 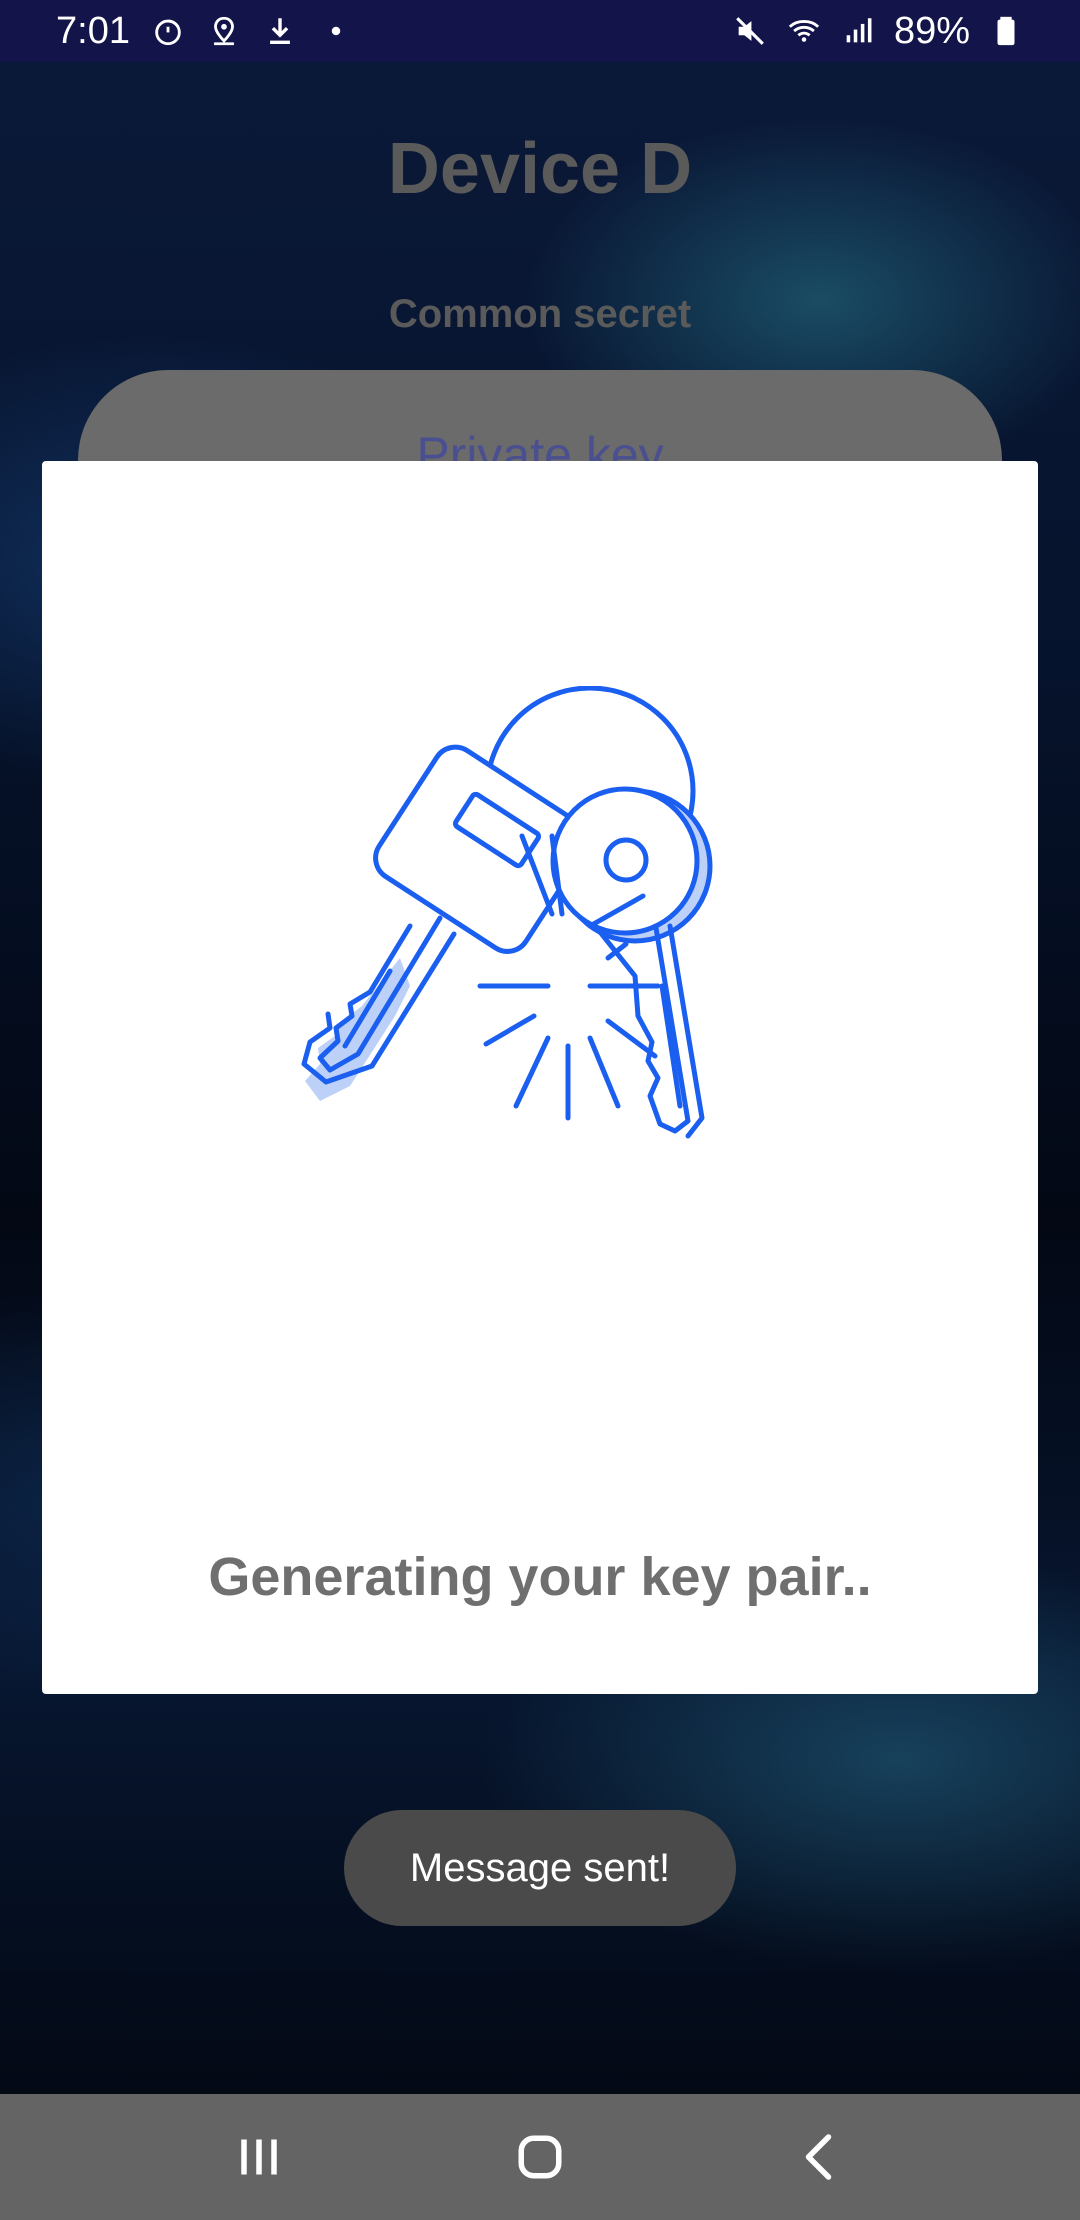 What do you see at coordinates (1006, 31) in the screenshot?
I see `battery-icon` at bounding box center [1006, 31].